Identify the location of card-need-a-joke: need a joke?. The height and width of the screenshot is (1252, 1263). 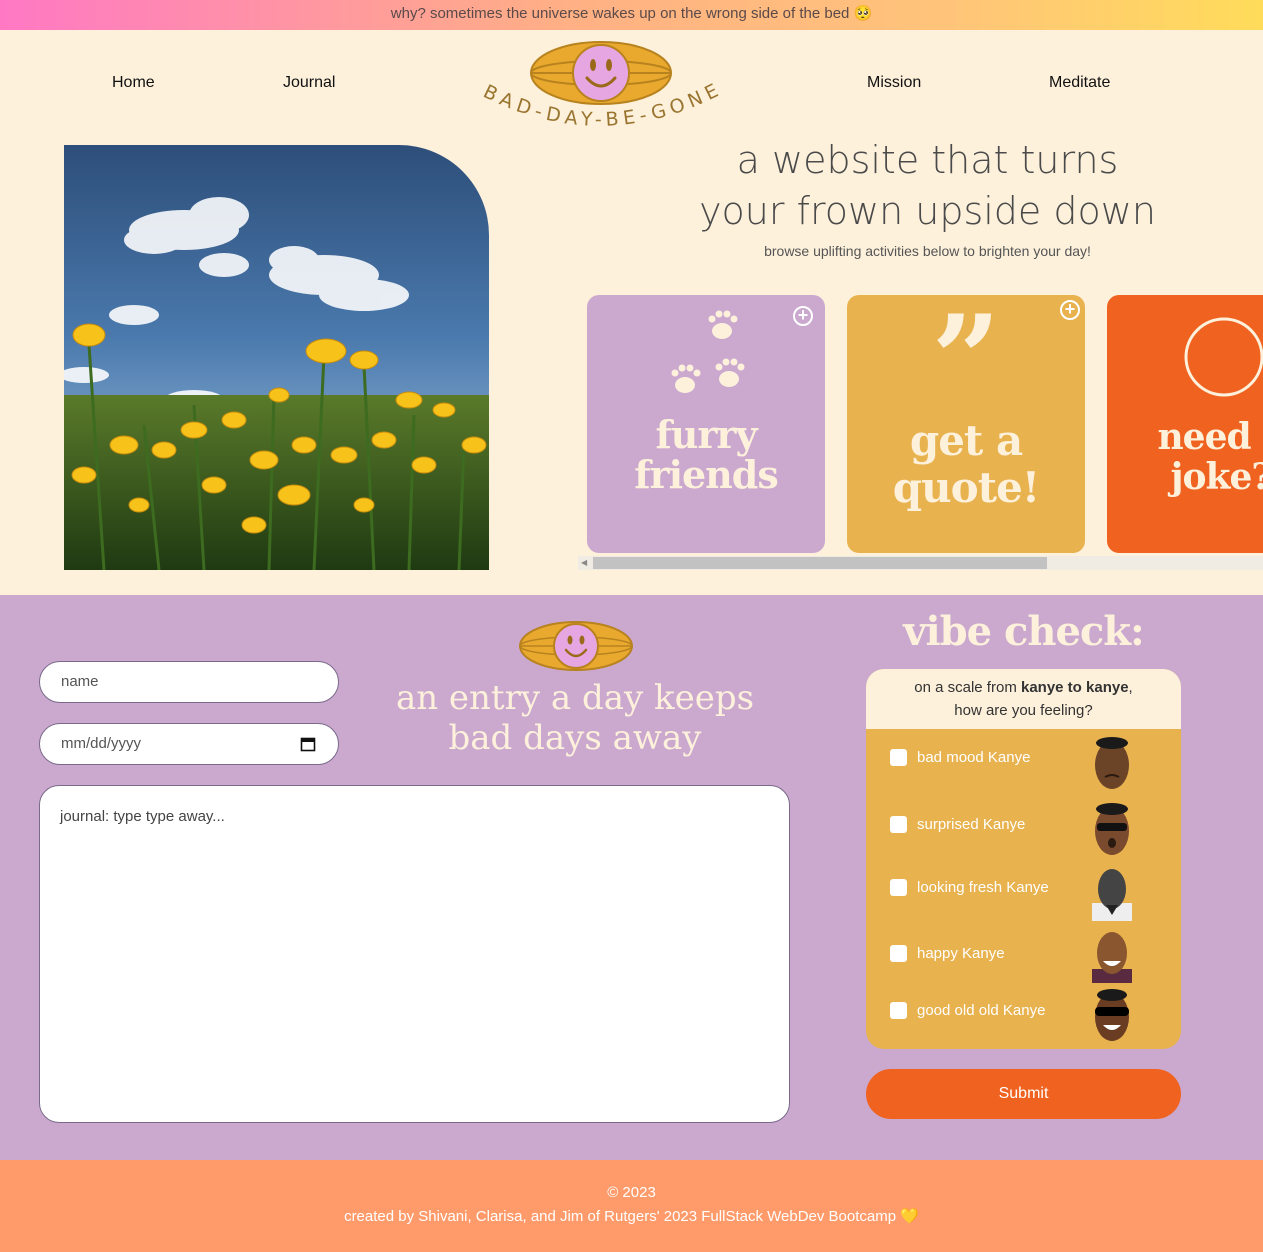
(1185, 424).